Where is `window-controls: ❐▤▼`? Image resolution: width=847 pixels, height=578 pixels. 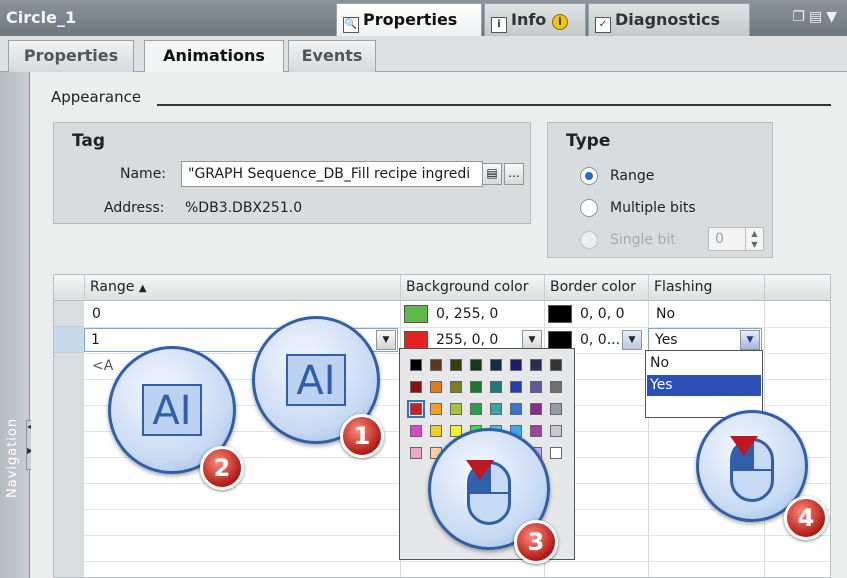
window-controls: ❐▤▼ is located at coordinates (816, 17).